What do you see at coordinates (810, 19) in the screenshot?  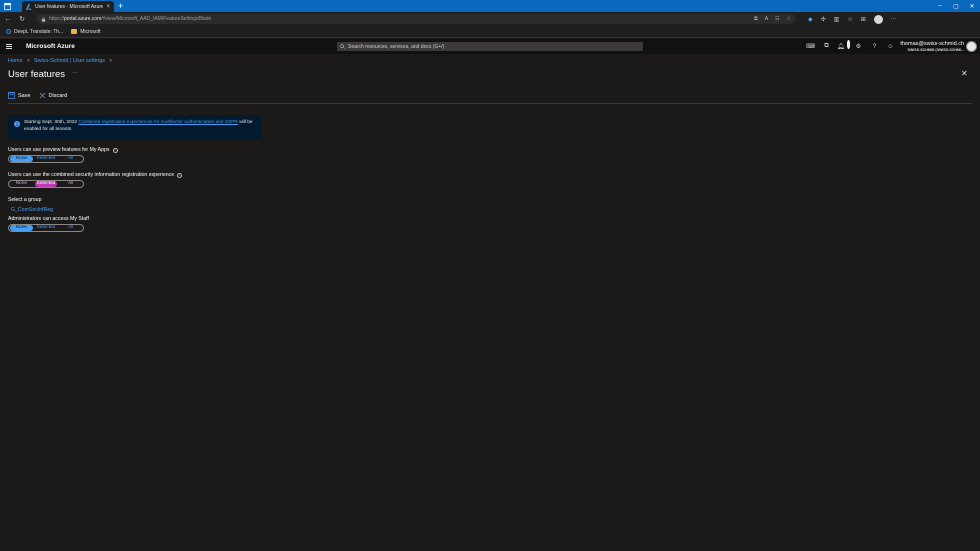 I see `extension-icon: ◆` at bounding box center [810, 19].